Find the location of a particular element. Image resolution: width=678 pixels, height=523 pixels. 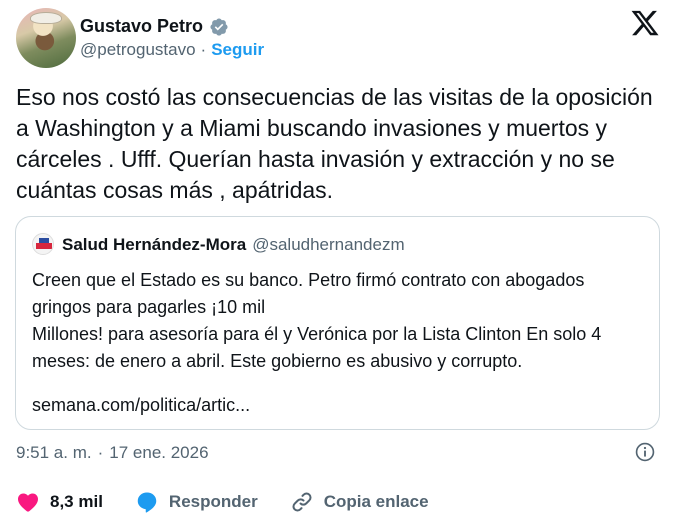

verified-badge-icon is located at coordinates (219, 26).